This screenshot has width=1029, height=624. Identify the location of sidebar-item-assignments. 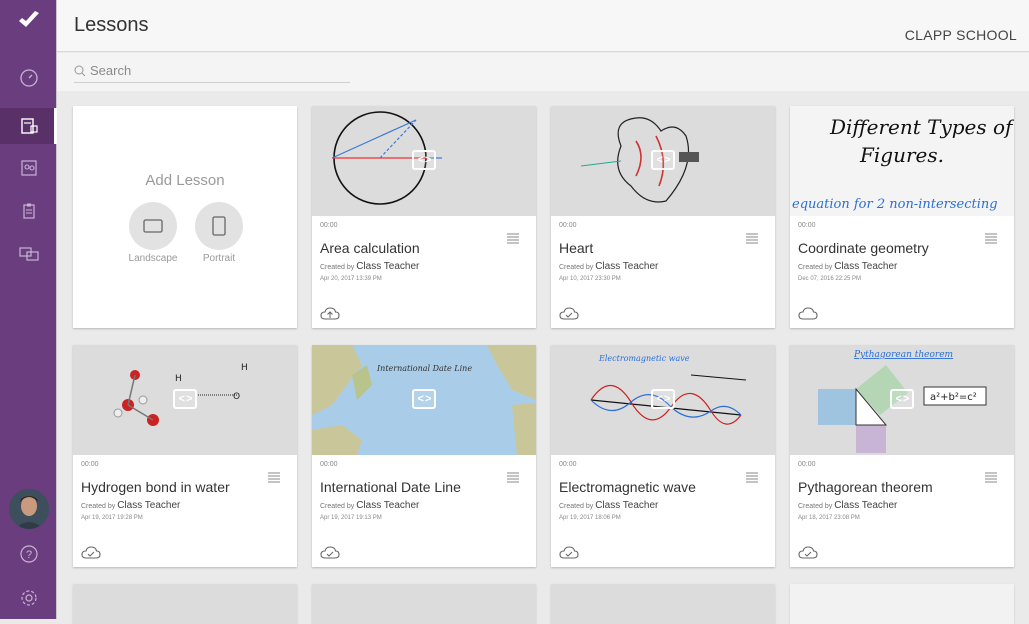
(28, 211).